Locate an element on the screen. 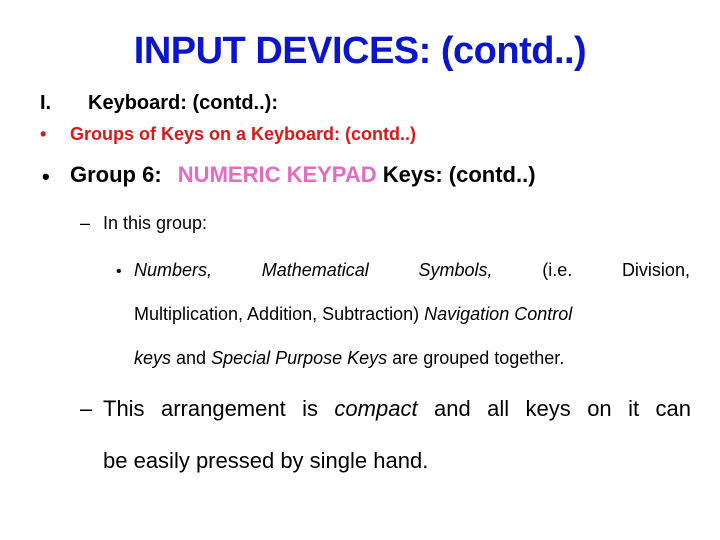 The width and height of the screenshot is (720, 540). word: on is located at coordinates (599, 408).